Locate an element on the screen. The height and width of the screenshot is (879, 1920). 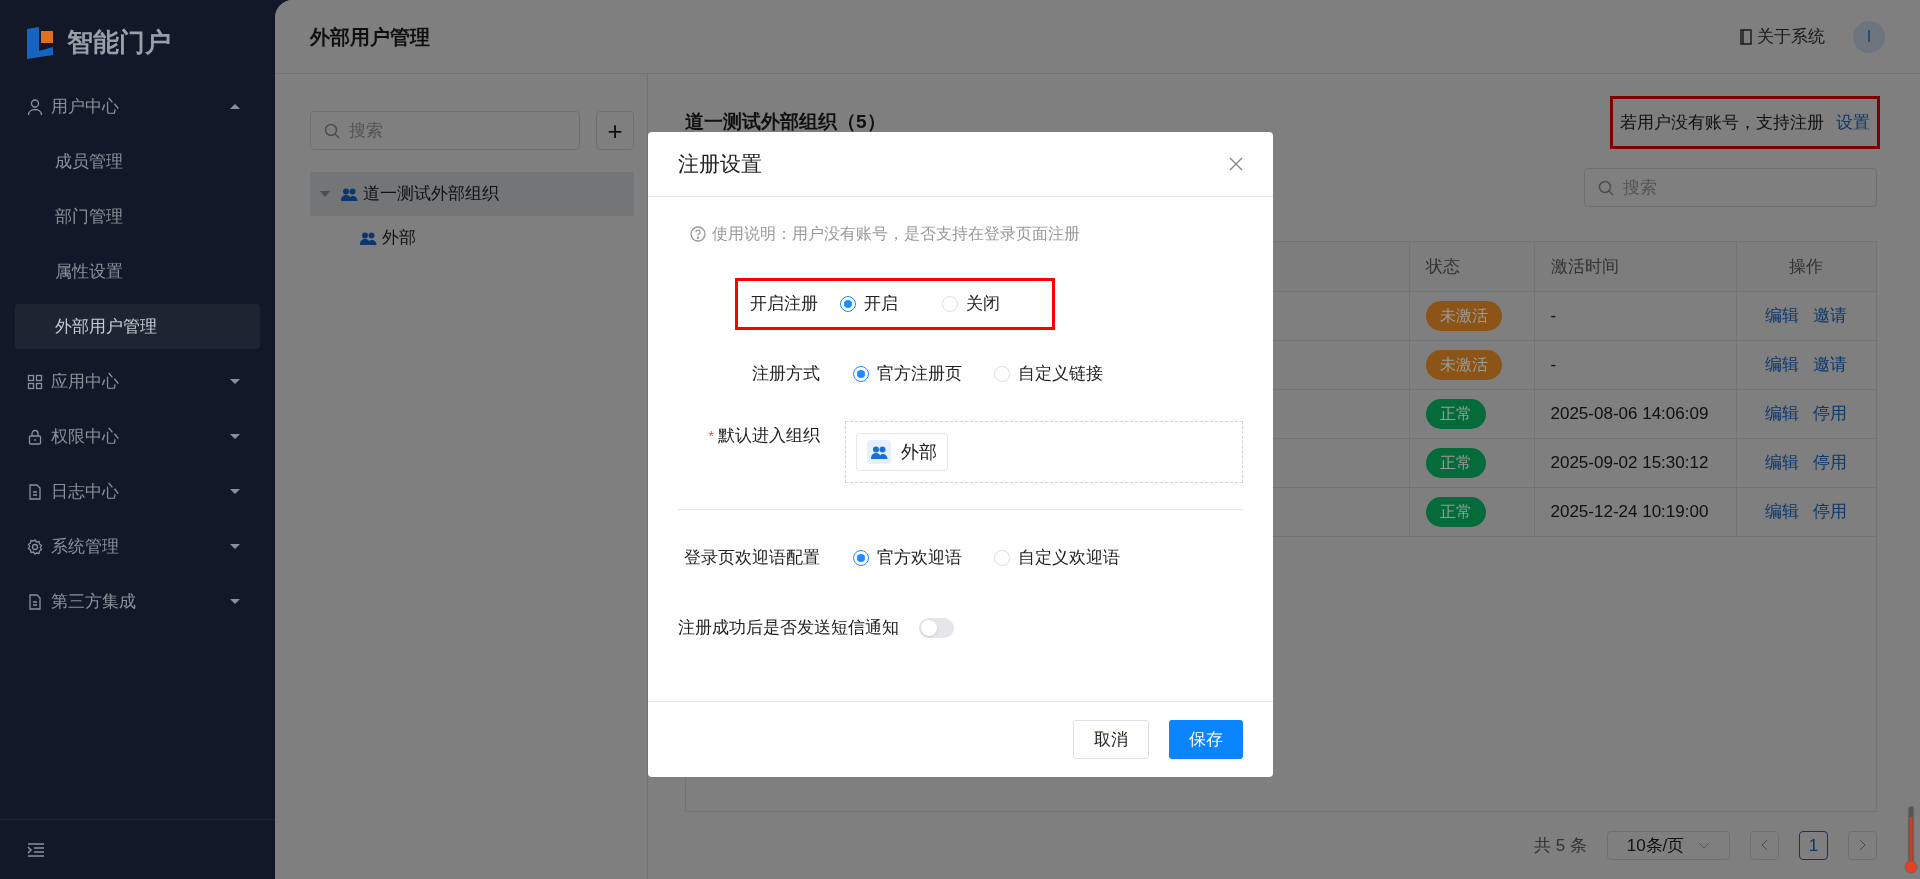
menu-group: 系统管理 is located at coordinates (137, 546).